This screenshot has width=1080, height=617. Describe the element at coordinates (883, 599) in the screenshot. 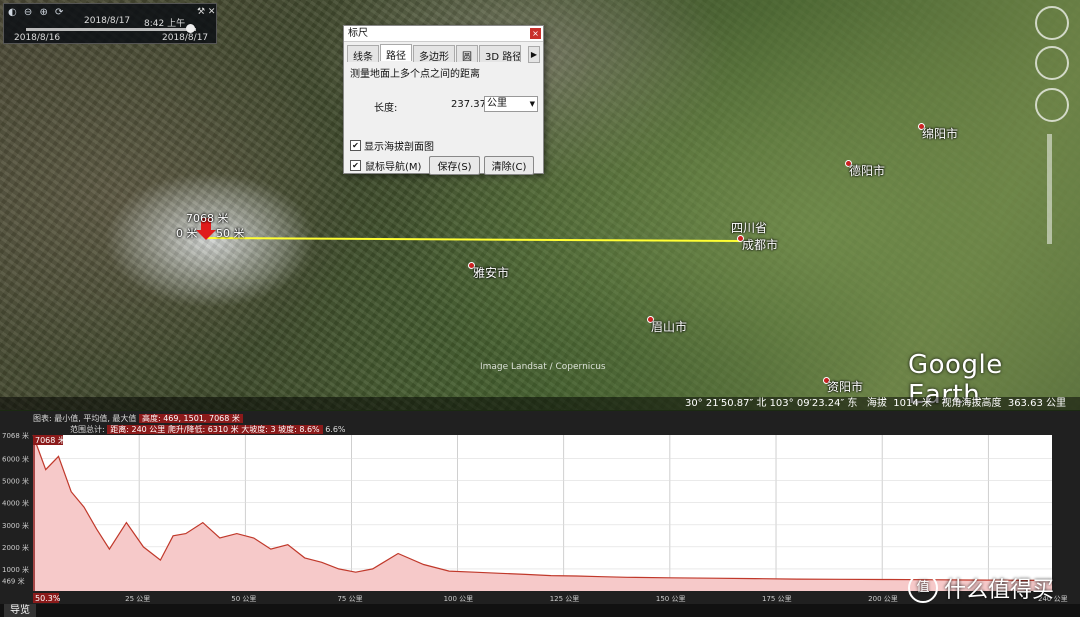

I see `x-tick-label: 200 公里` at that location.